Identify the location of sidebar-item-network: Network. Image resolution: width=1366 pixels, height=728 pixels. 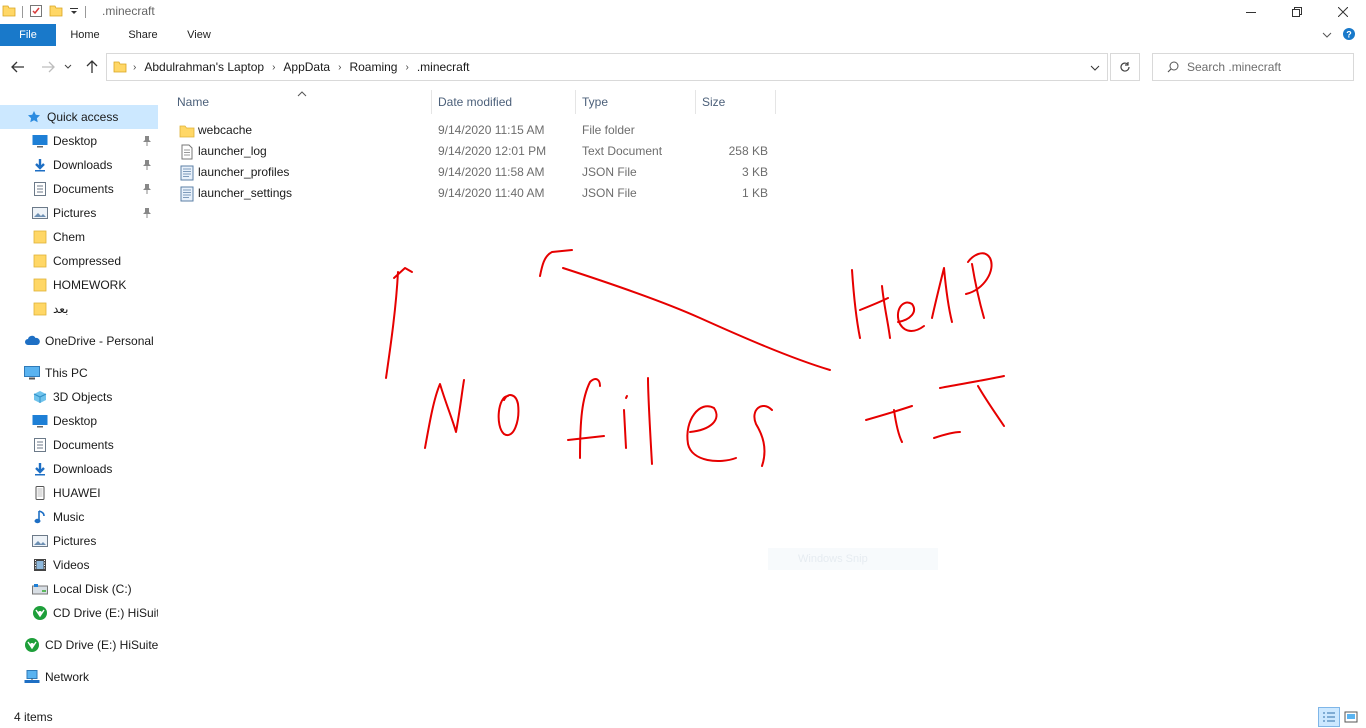
(79, 677).